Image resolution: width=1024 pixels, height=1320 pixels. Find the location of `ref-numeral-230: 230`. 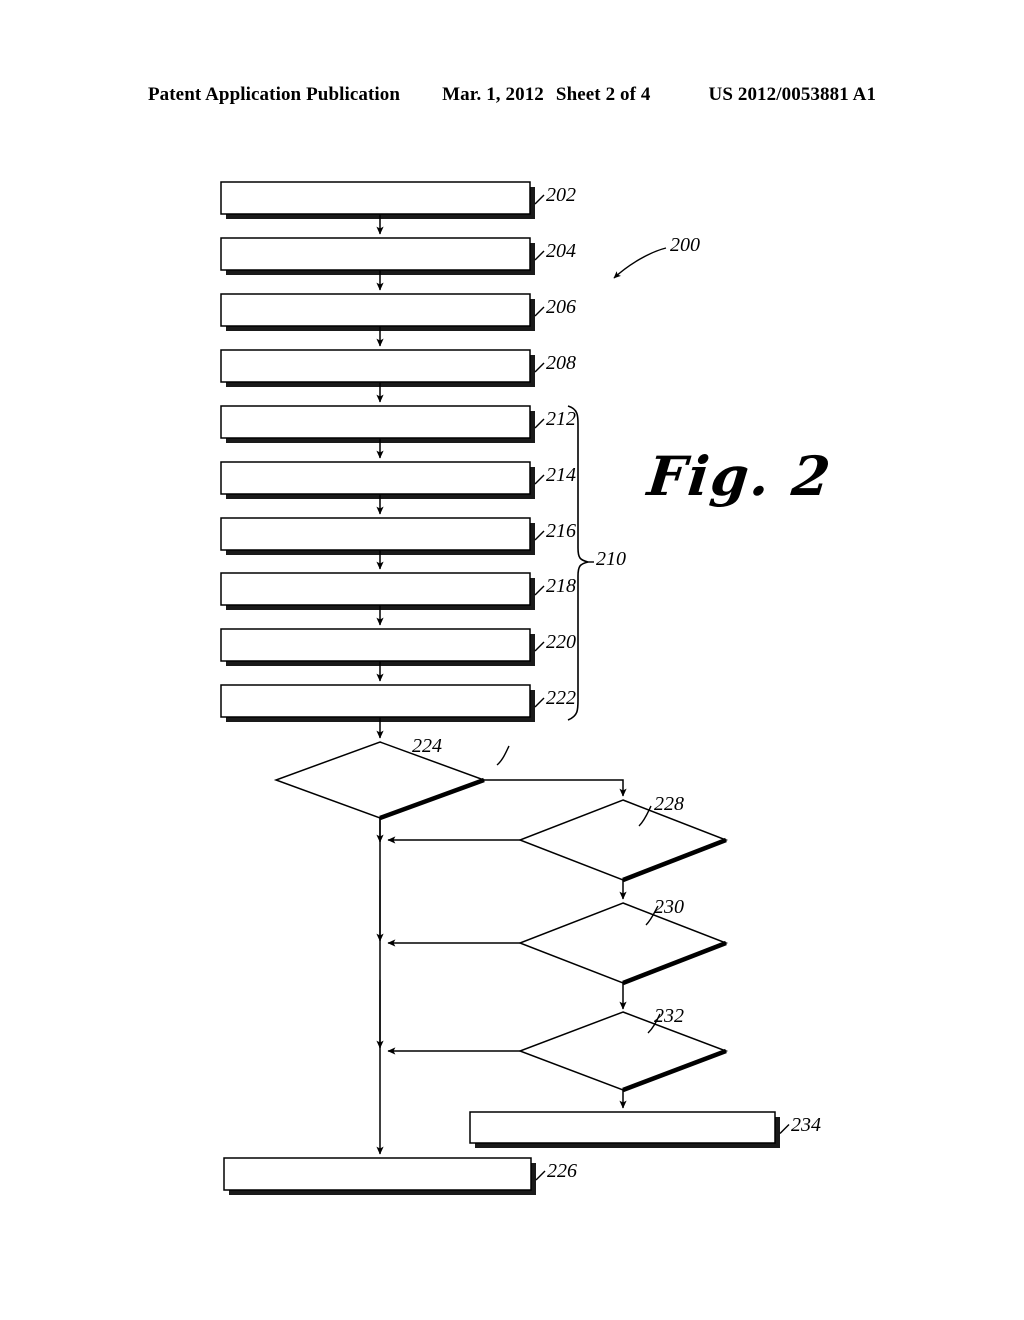

ref-numeral-230: 230 is located at coordinates (669, 907).